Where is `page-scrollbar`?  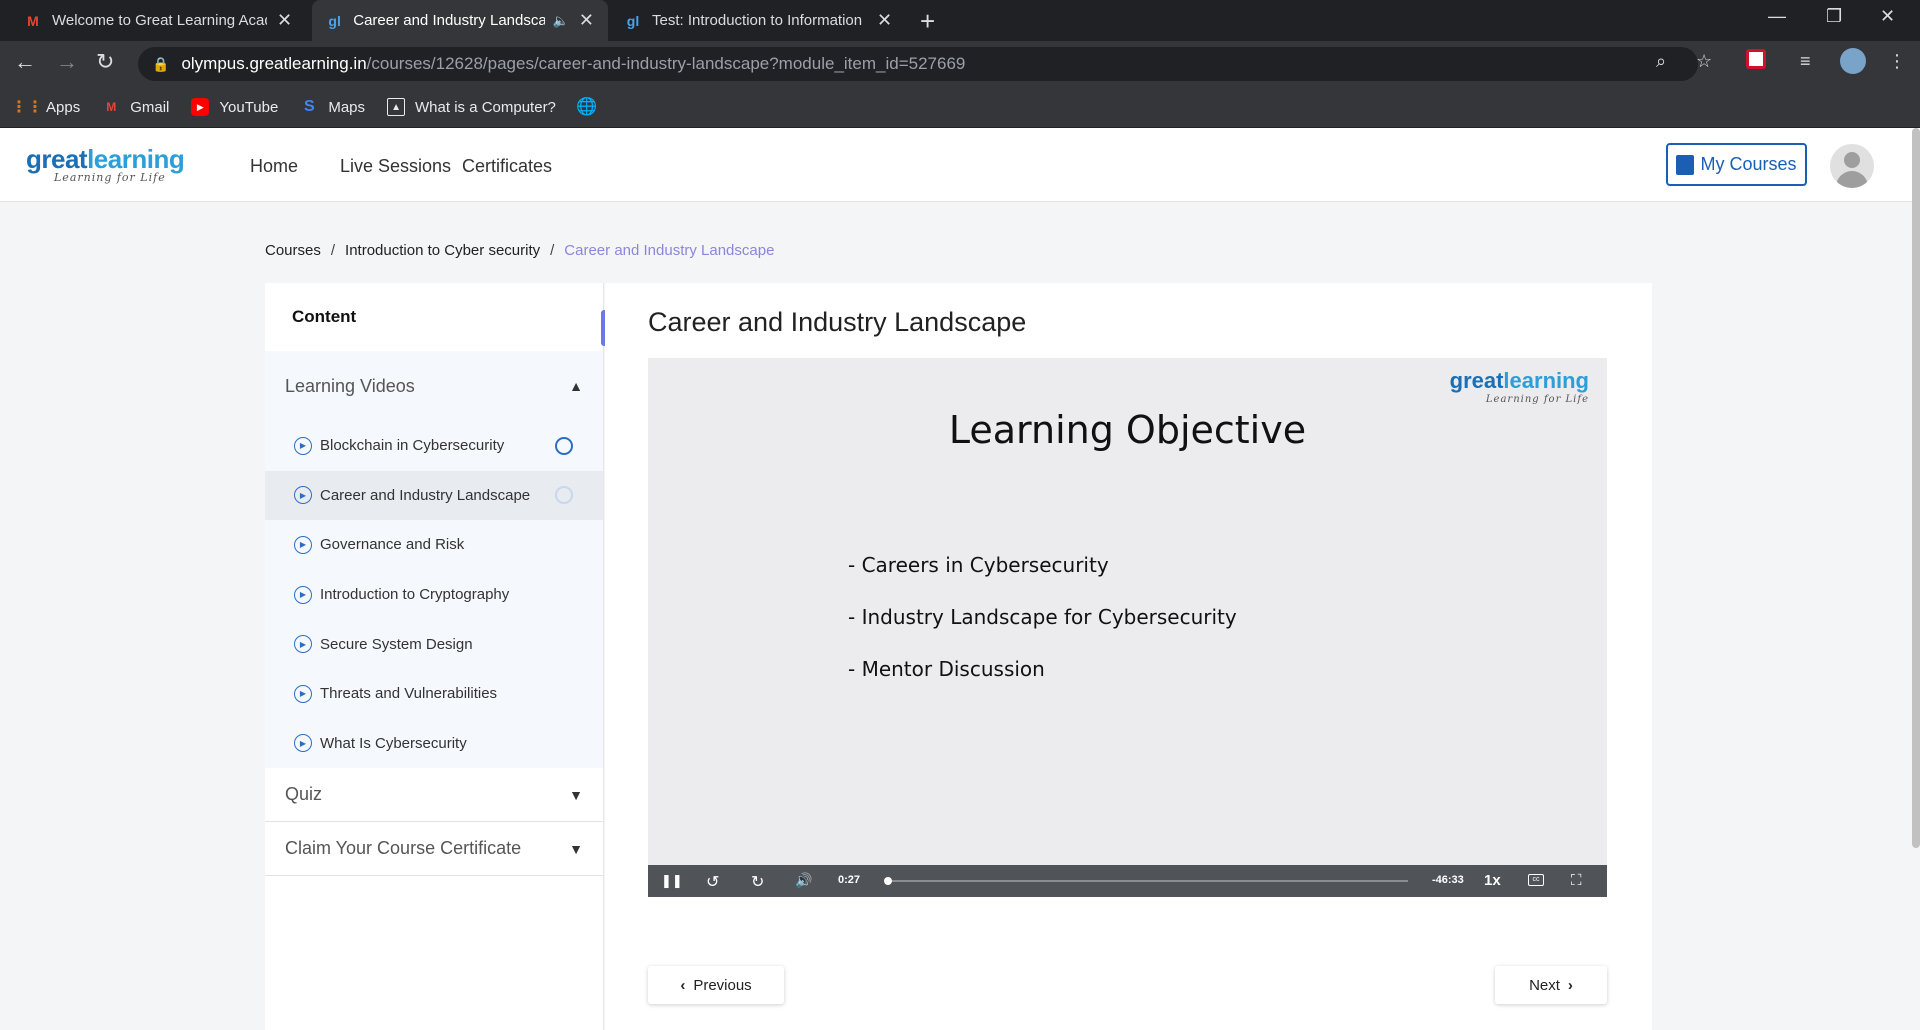 page-scrollbar is located at coordinates (1916, 488).